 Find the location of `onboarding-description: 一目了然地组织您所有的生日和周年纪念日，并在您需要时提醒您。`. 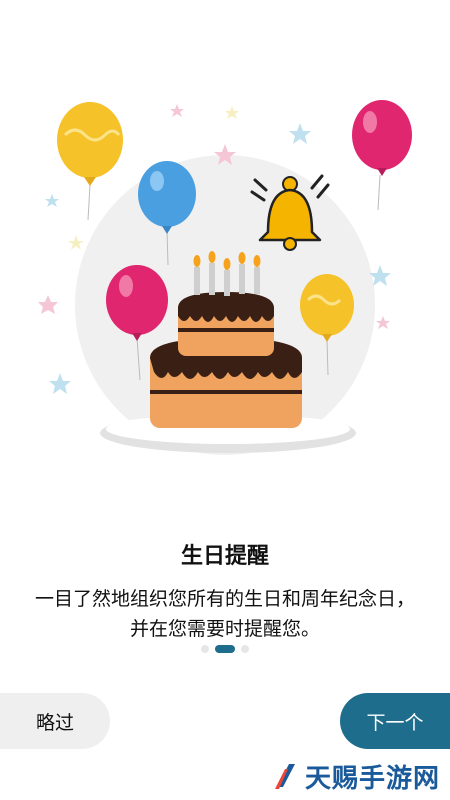

onboarding-description: 一目了然地组织您所有的生日和周年纪念日，并在您需要时提醒您。 is located at coordinates (224, 614).